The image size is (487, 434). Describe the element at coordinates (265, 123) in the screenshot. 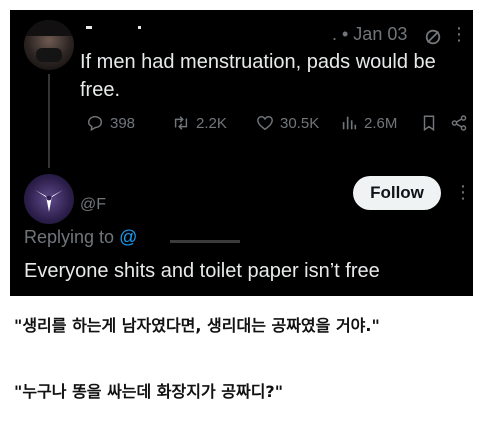

I see `like-icon` at that location.